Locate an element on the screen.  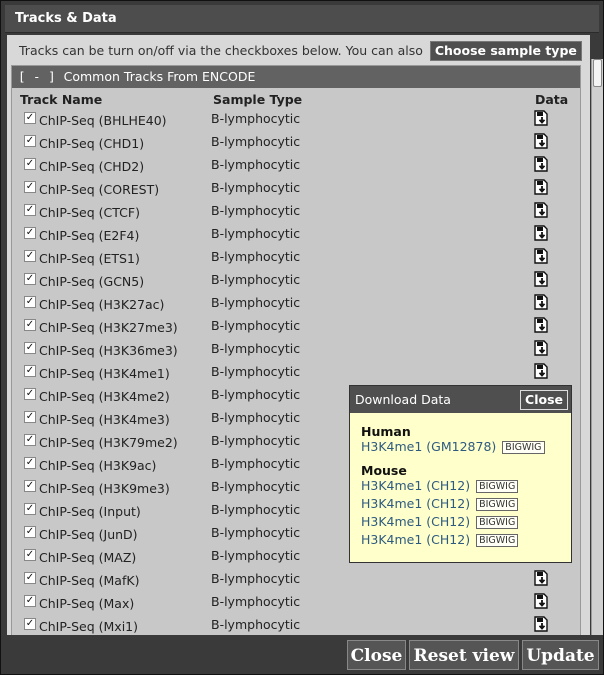
track-row: ✓ ChIP-Seq (BHLHE40) B-lymphocytic is located at coordinates (296, 119).